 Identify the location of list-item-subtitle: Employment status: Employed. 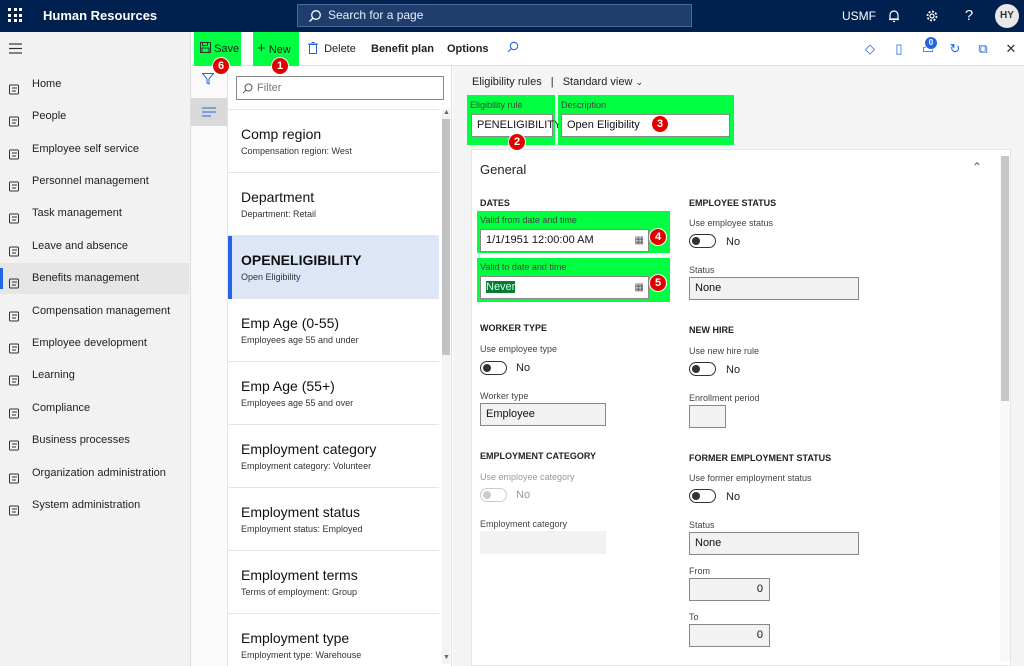
(302, 529).